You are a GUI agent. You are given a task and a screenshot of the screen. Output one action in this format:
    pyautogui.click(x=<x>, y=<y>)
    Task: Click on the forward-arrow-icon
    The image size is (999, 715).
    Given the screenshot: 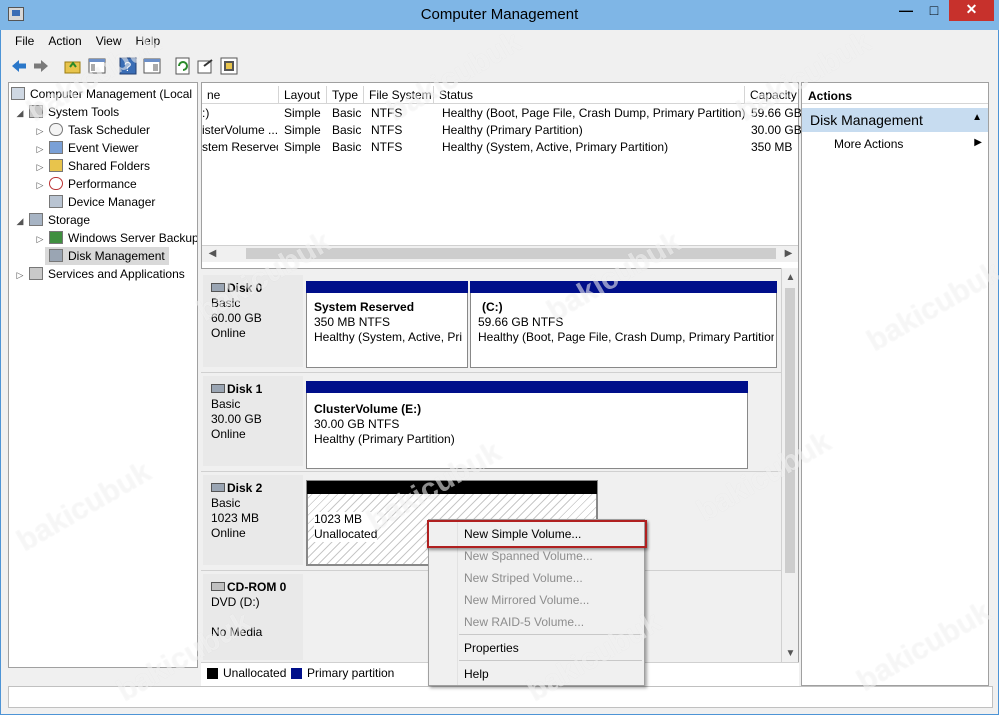 What is the action you would take?
    pyautogui.click(x=41, y=66)
    